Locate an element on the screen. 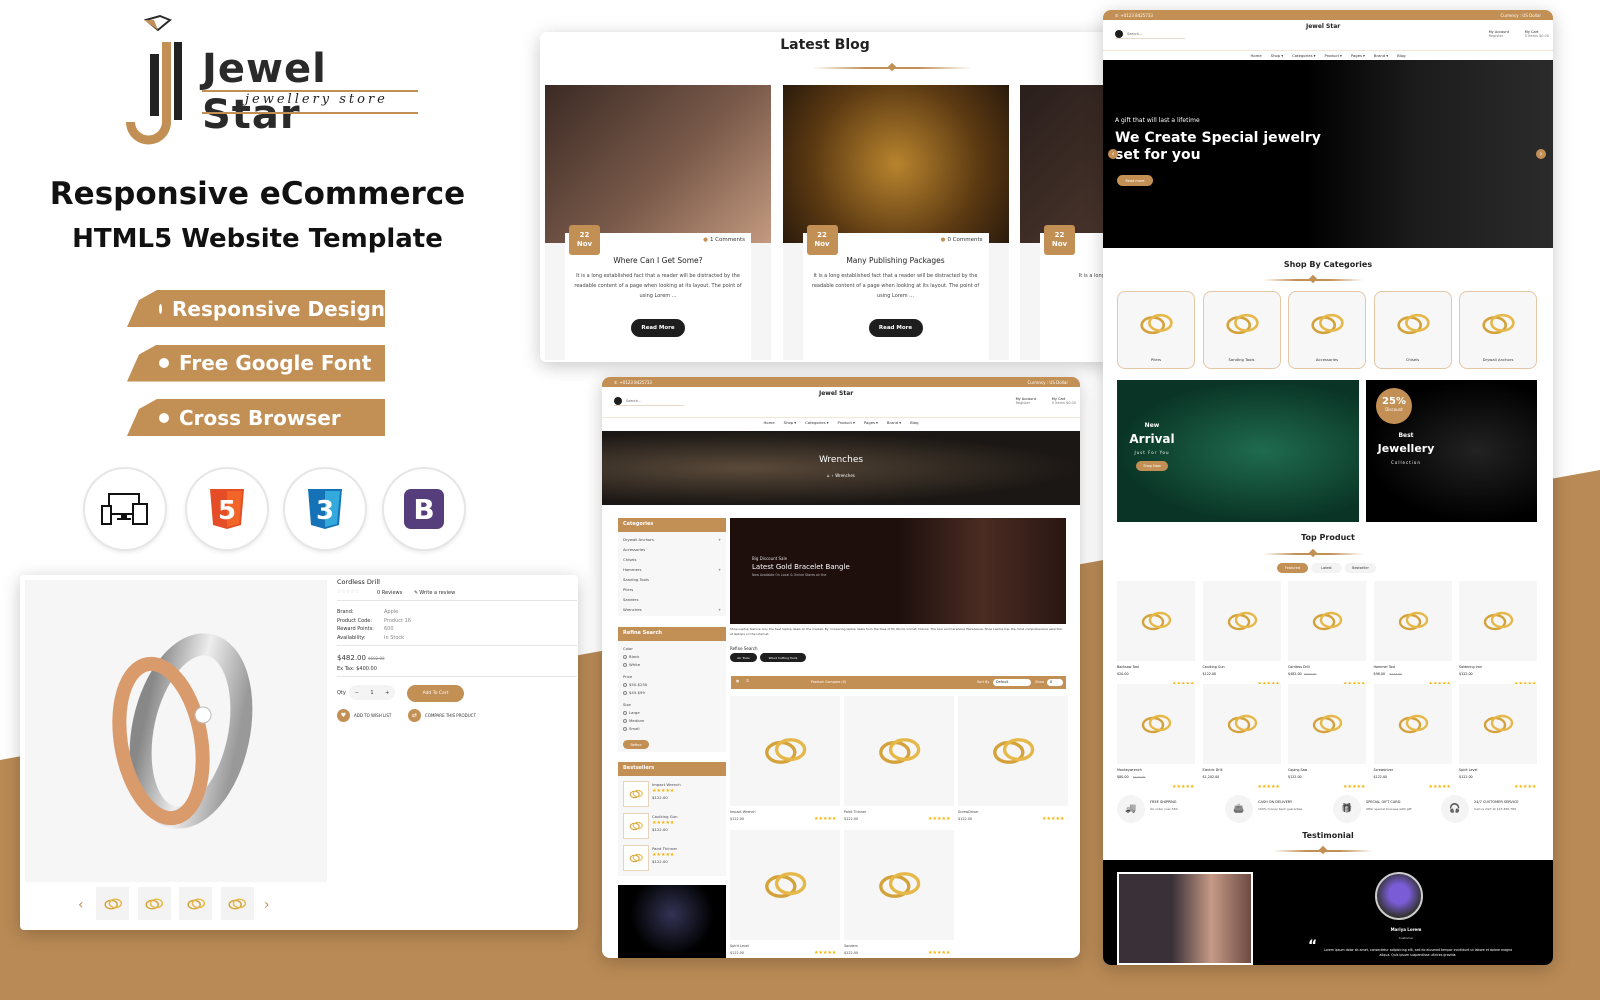  product-tab: Latest is located at coordinates (1326, 568).